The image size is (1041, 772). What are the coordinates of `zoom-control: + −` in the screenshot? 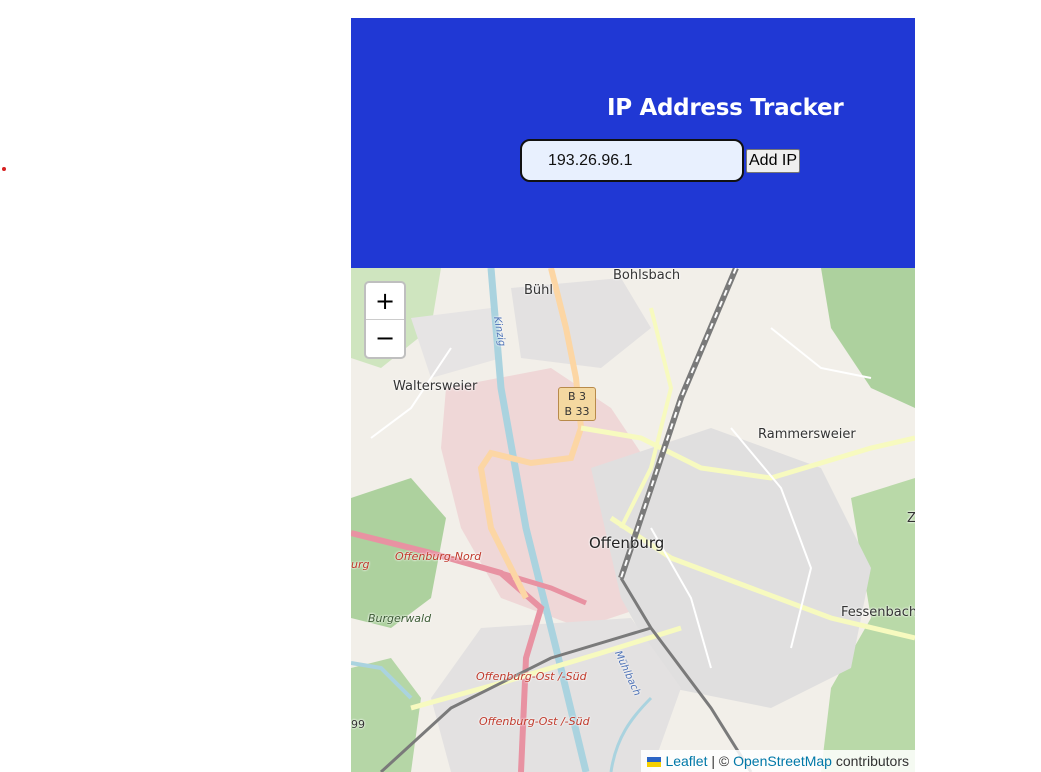 It's located at (385, 320).